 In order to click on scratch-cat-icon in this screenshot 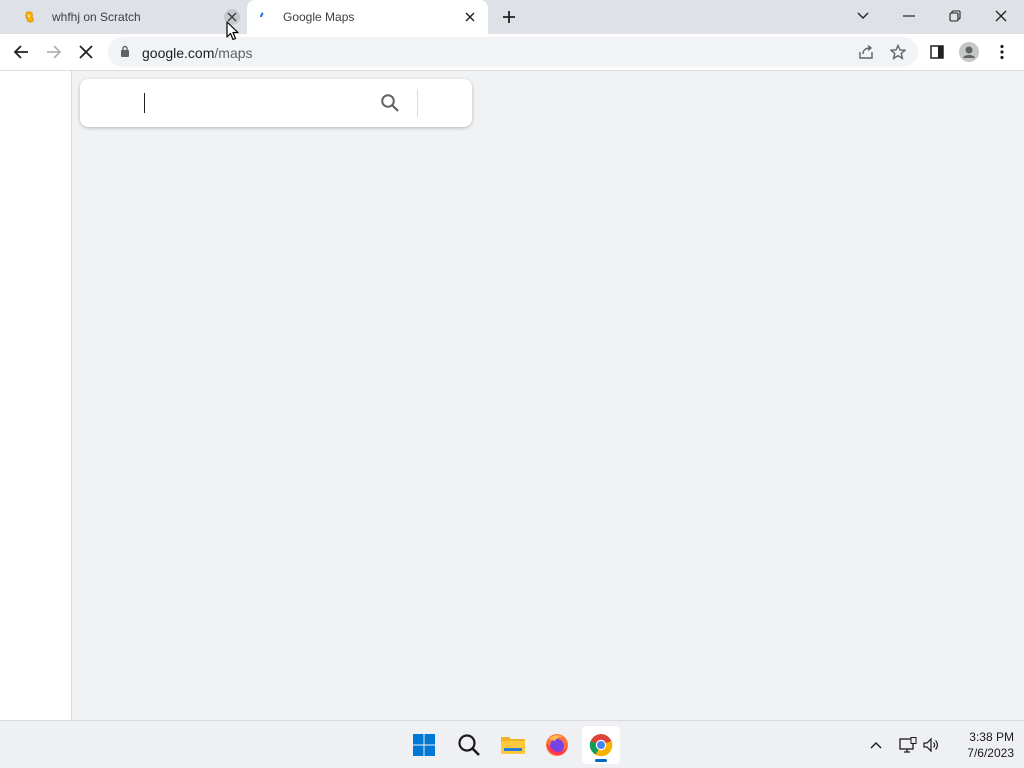, I will do `click(30, 17)`.